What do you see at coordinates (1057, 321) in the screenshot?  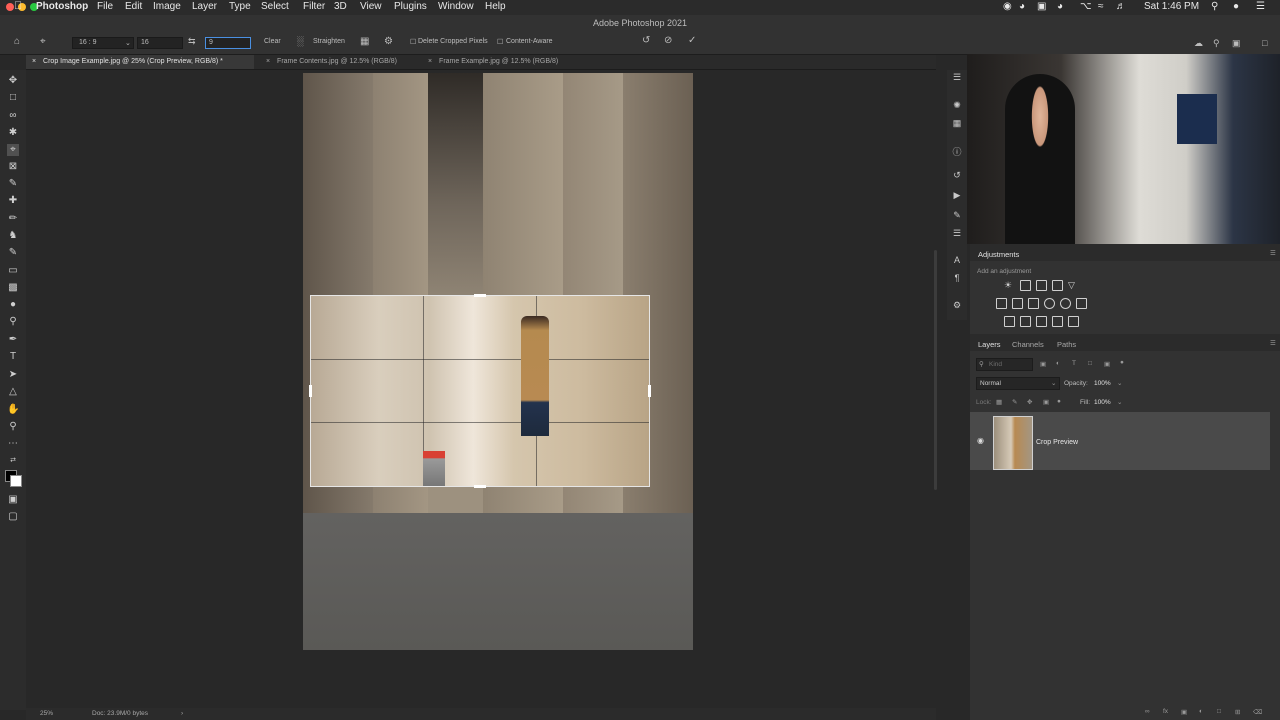 I see `gradient-map-icon` at bounding box center [1057, 321].